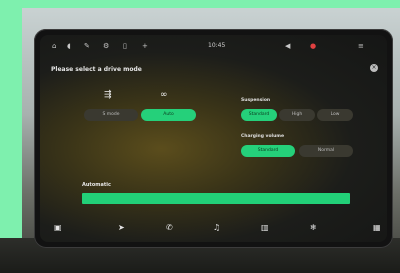 This screenshot has width=400, height=273. I want to click on suspension-standard: Standard, so click(259, 115).